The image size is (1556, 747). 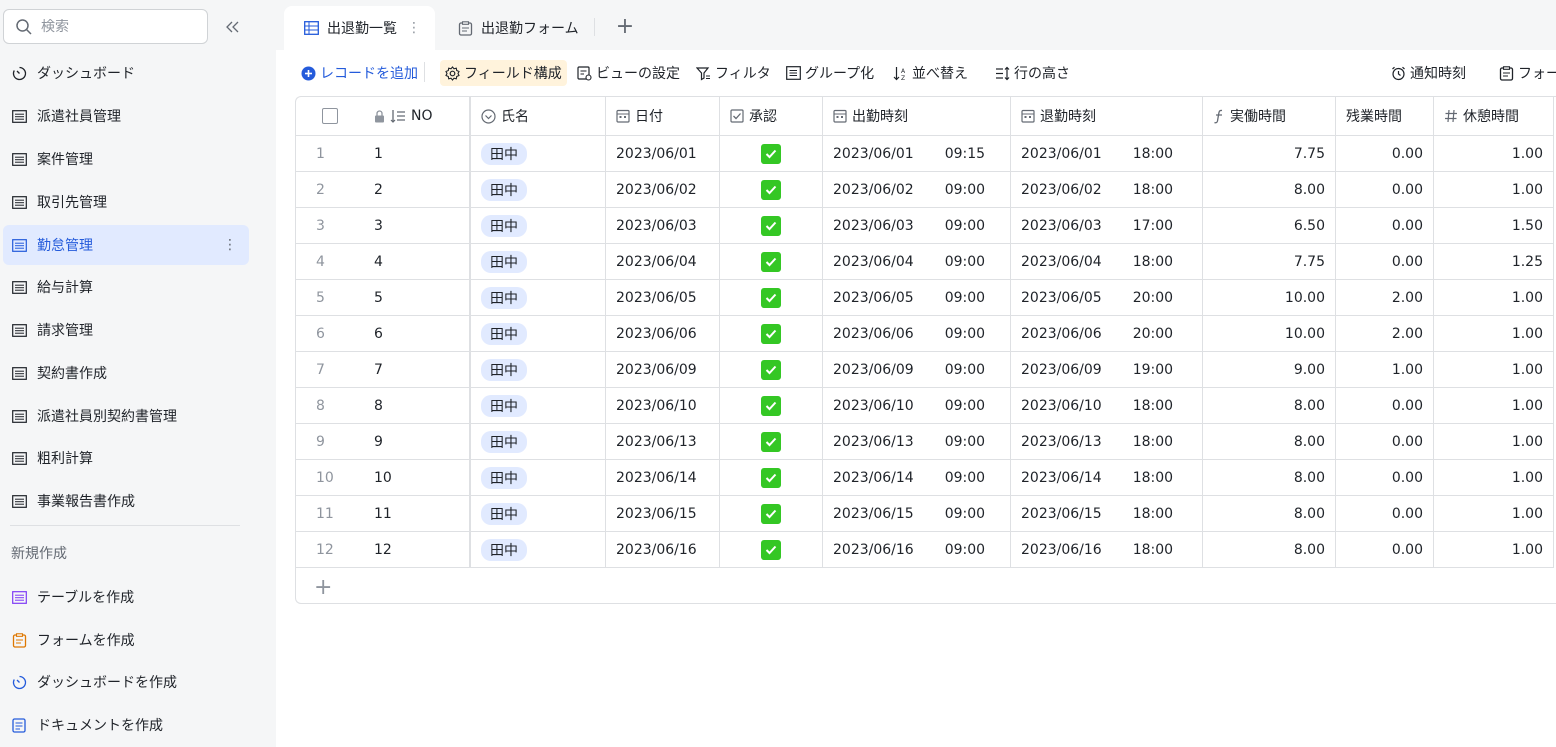 I want to click on date-cell: 2023/06/15, so click(x=663, y=514).